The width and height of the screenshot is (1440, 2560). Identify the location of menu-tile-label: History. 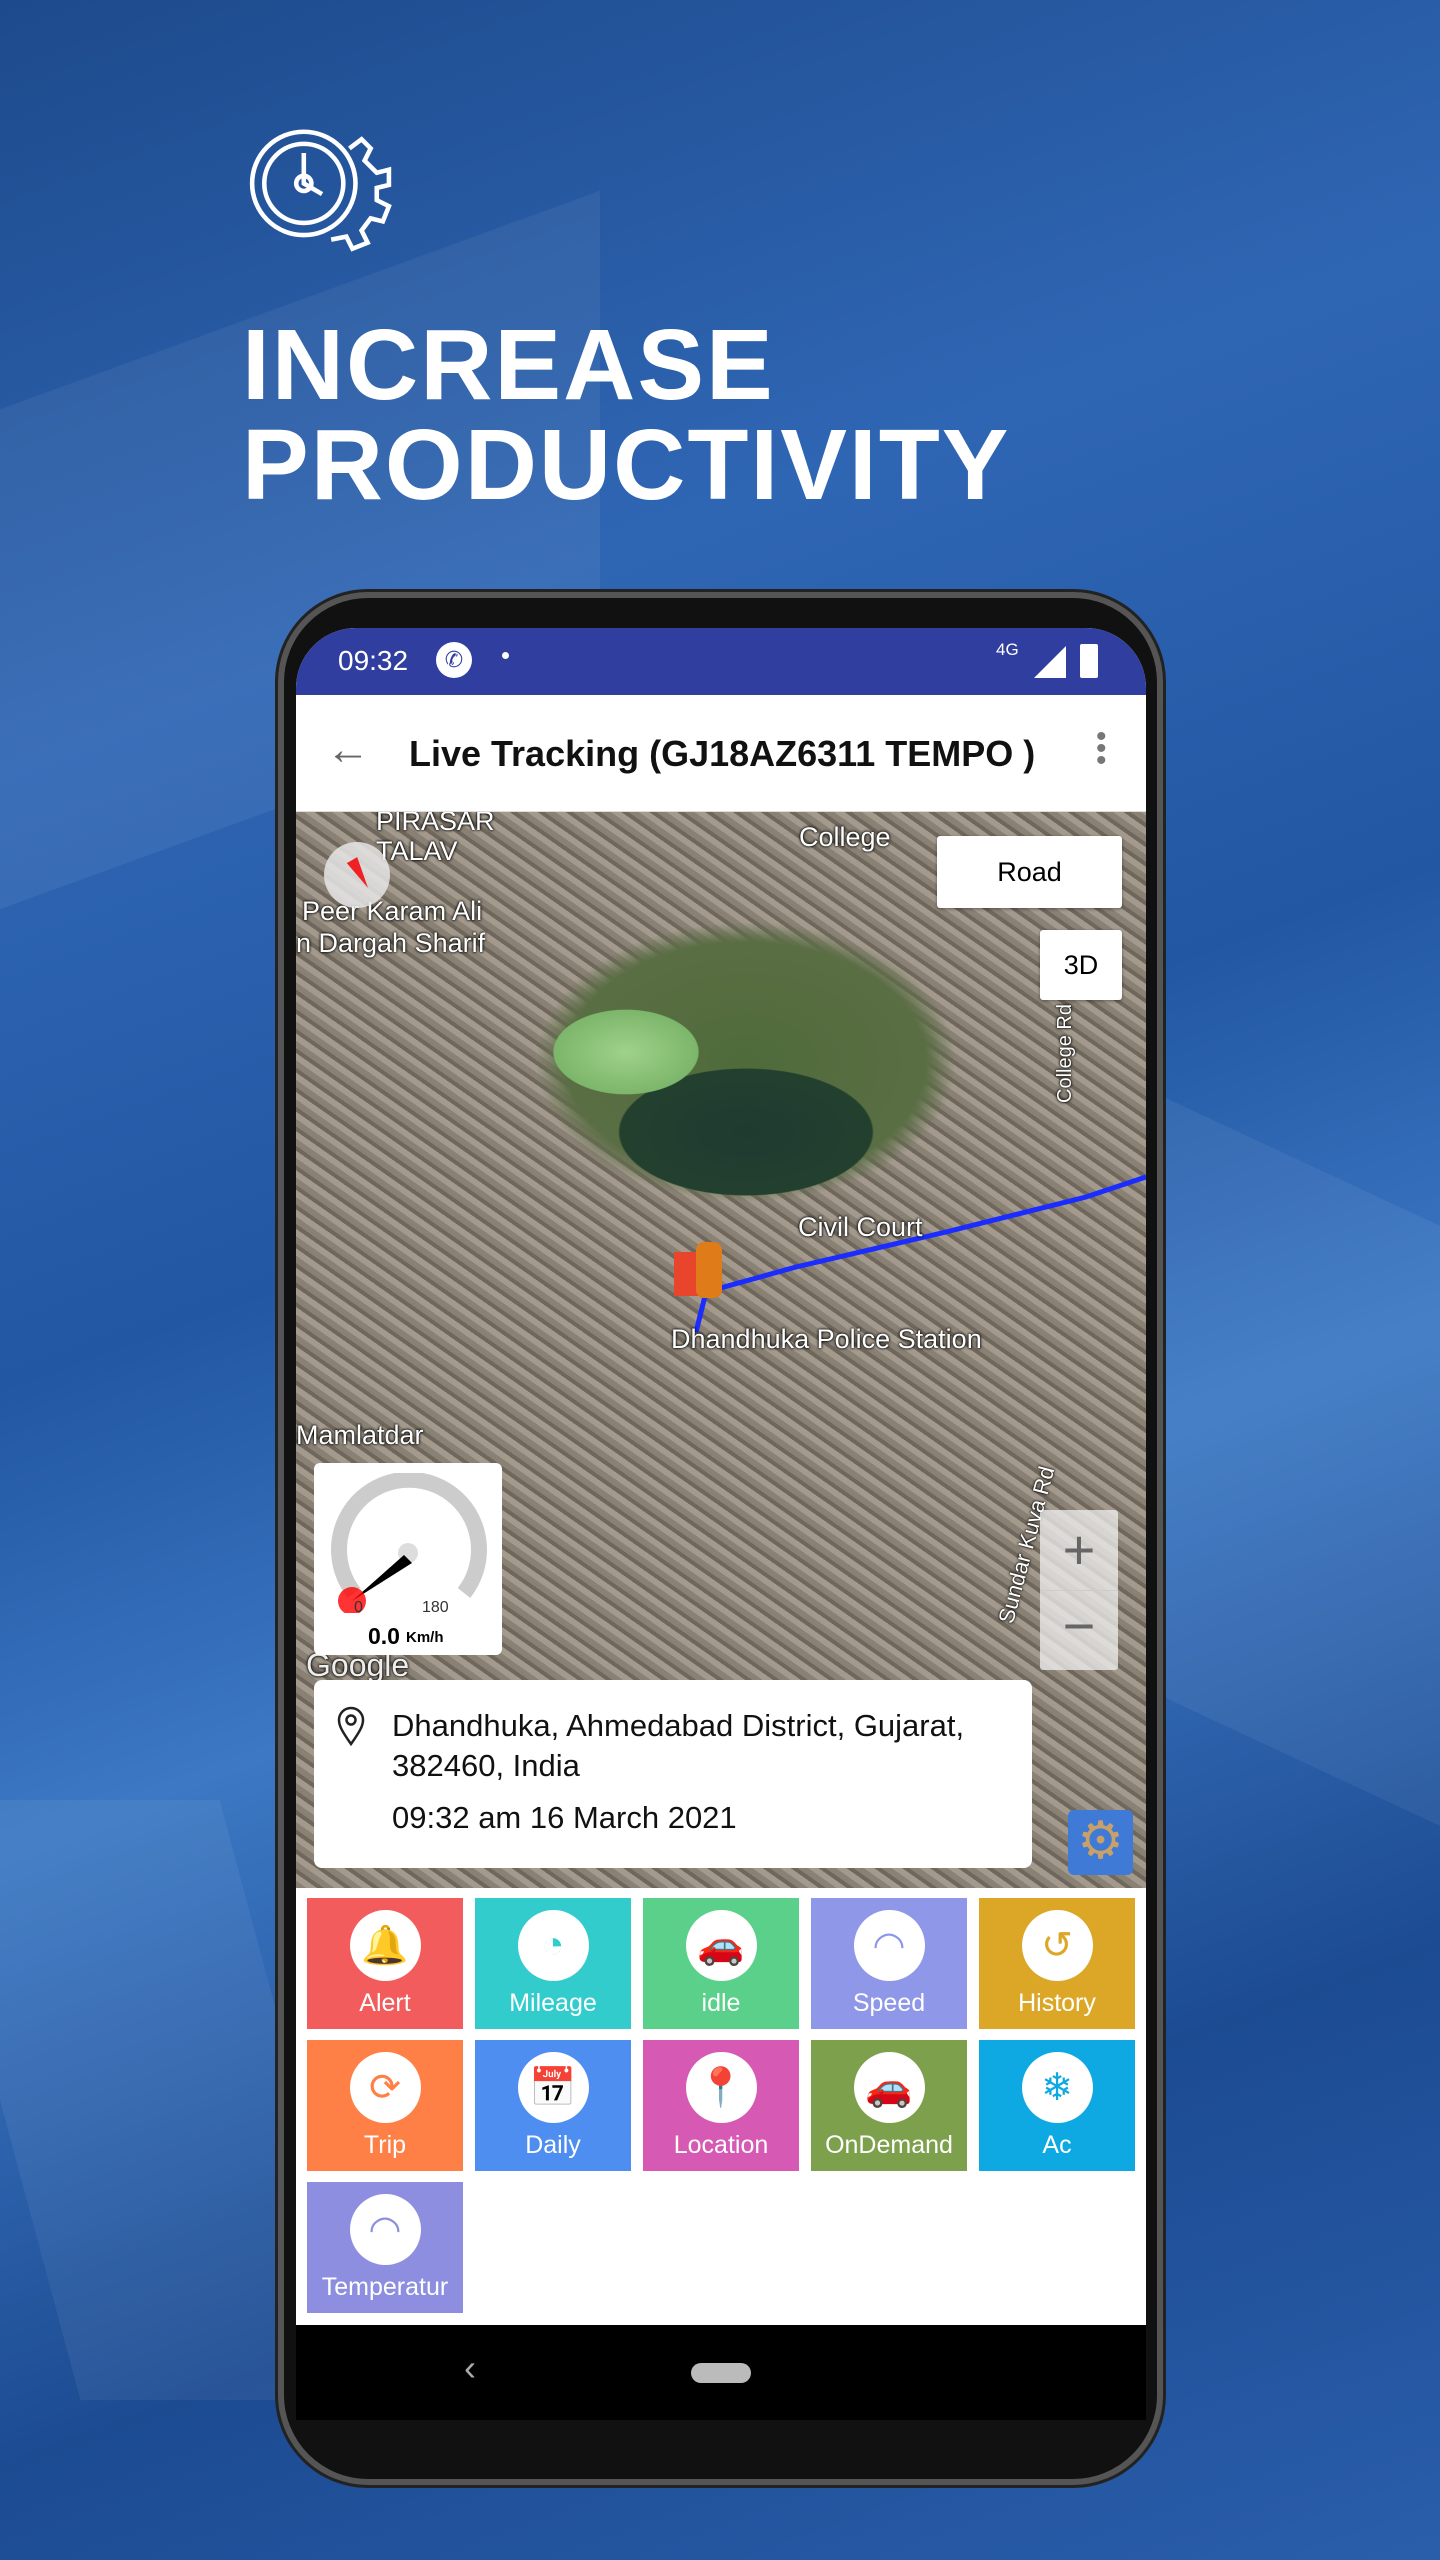
(1057, 2003).